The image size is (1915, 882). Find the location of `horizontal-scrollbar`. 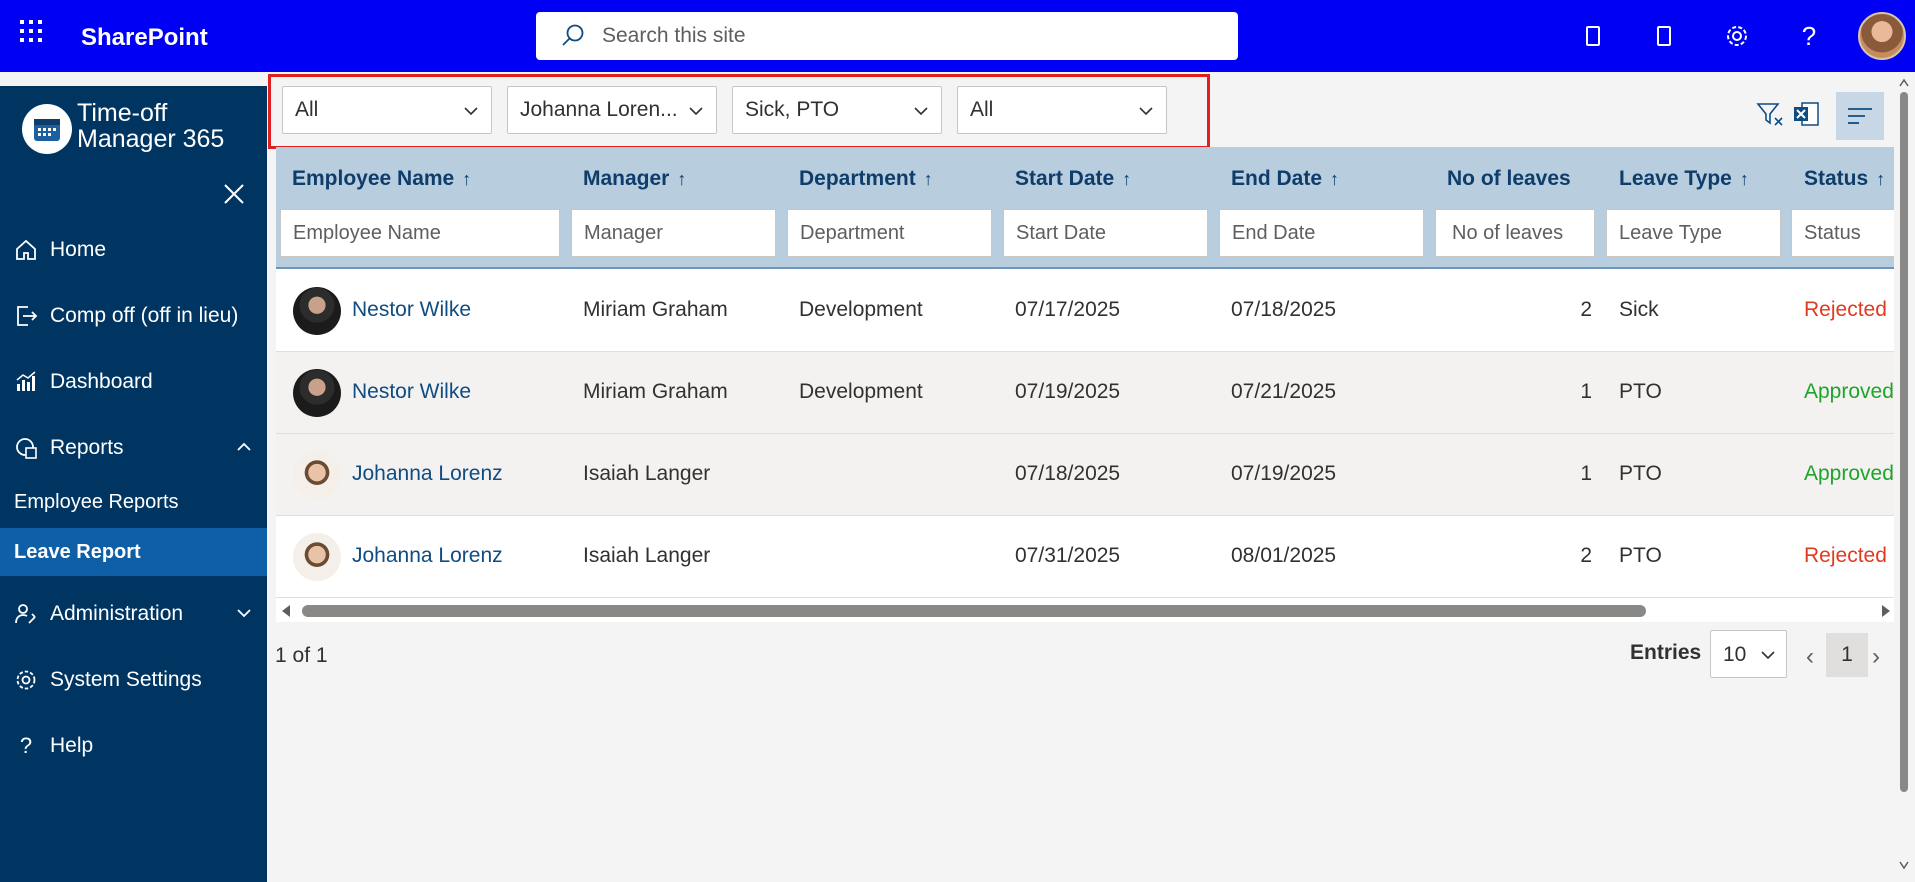

horizontal-scrollbar is located at coordinates (1085, 611).